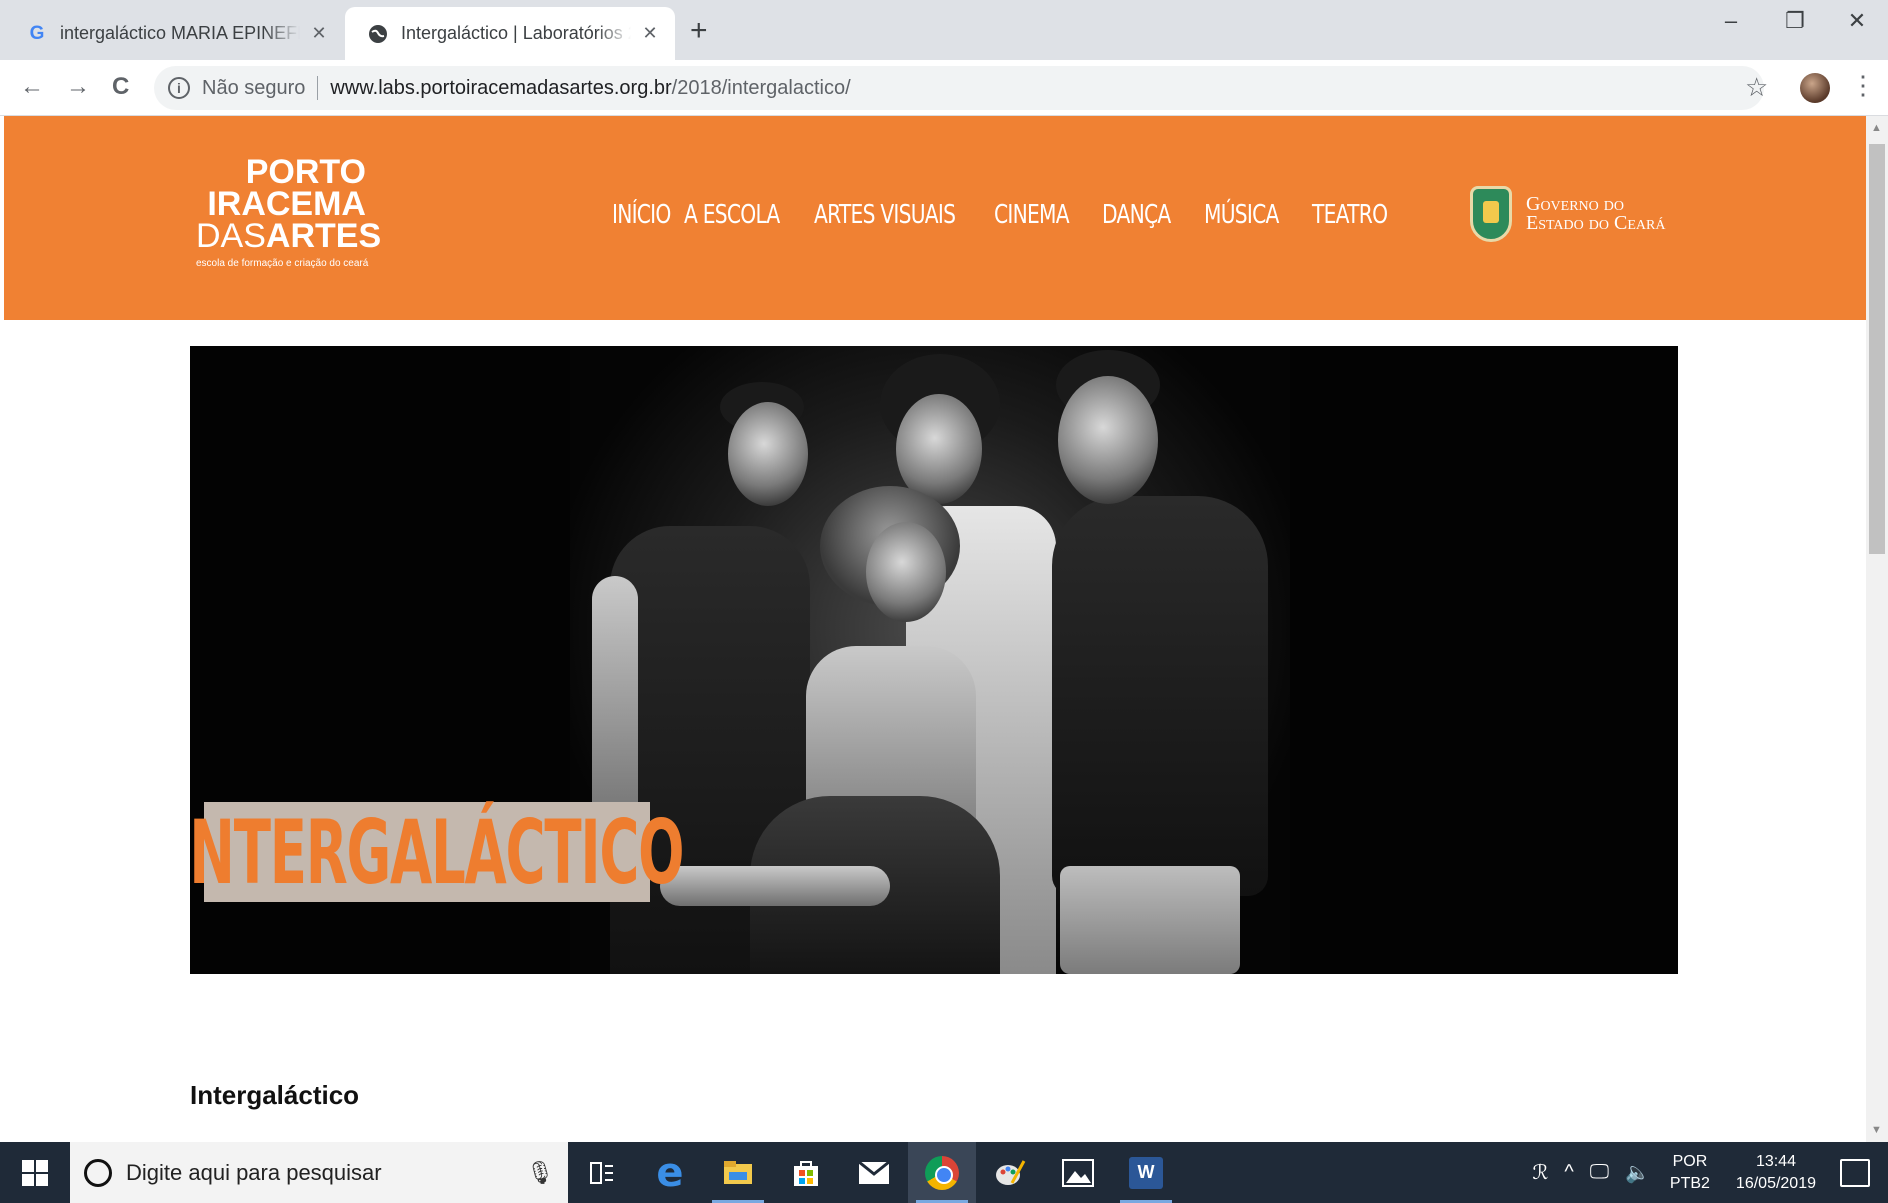  I want to click on hero-title-box: INTERGALÁCTICO, so click(437, 852).